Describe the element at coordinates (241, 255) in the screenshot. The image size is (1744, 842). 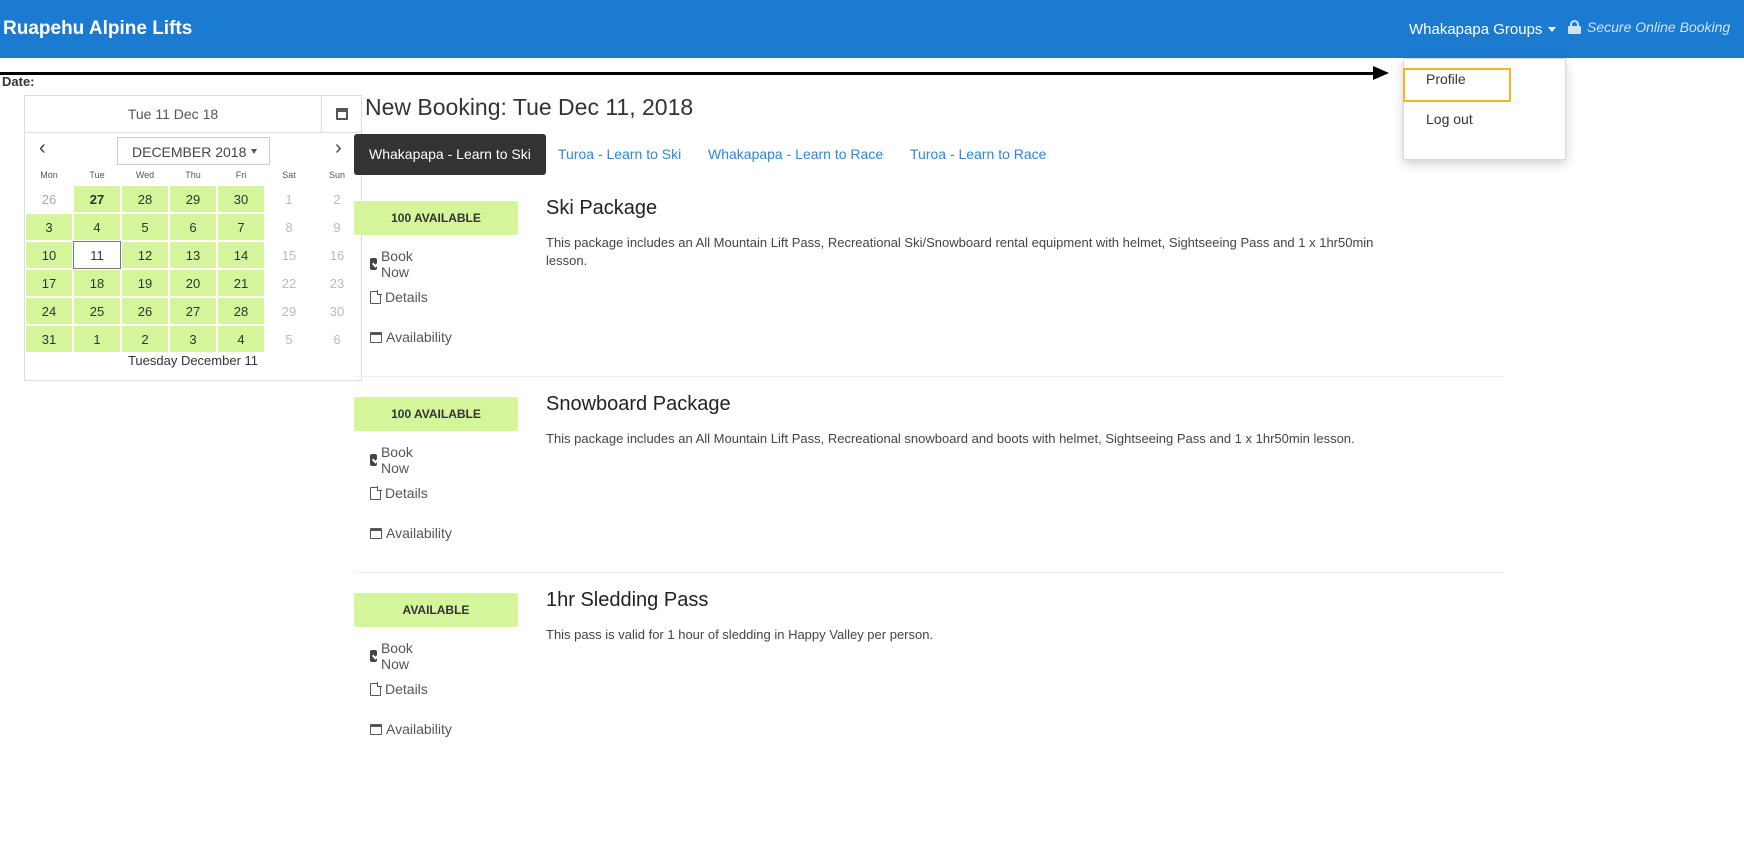
I see `calendar-day: 14` at that location.